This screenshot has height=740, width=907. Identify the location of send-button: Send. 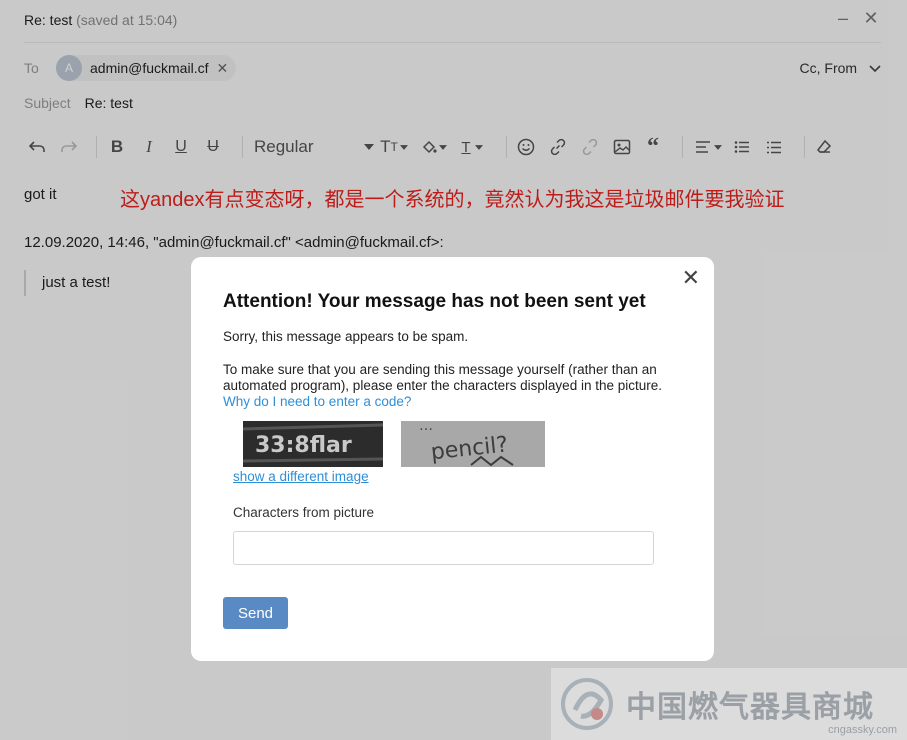
(255, 613).